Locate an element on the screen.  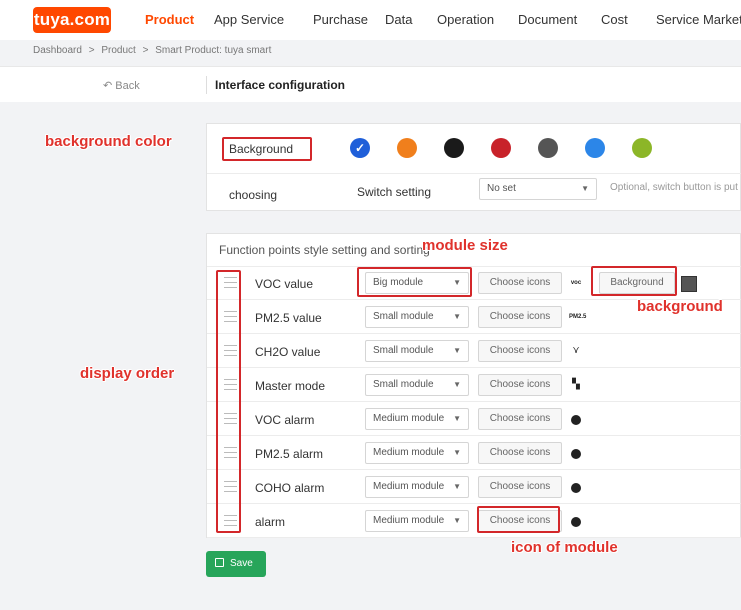
choosing-label: choosing is located at coordinates (253, 195).